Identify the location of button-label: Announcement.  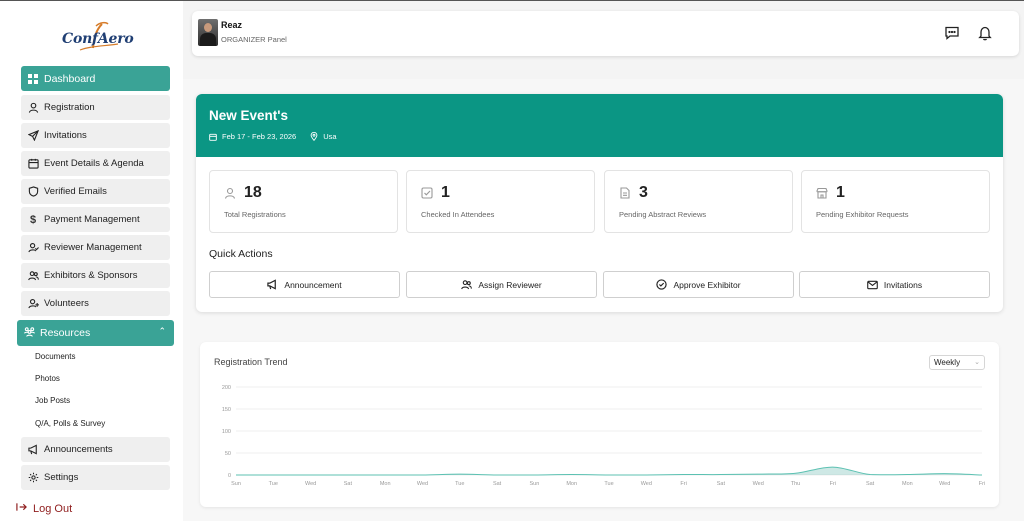
(313, 284).